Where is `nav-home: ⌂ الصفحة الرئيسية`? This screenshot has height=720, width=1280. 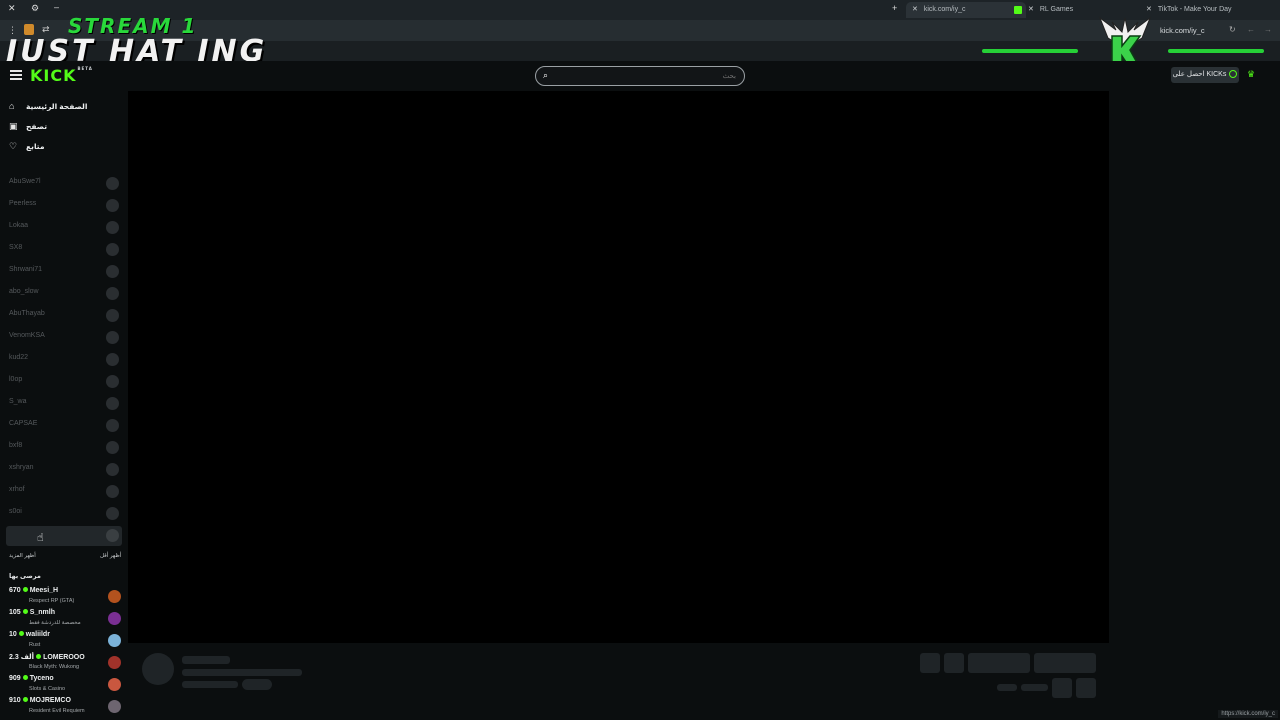 nav-home: ⌂ الصفحة الرئيسية is located at coordinates (48, 106).